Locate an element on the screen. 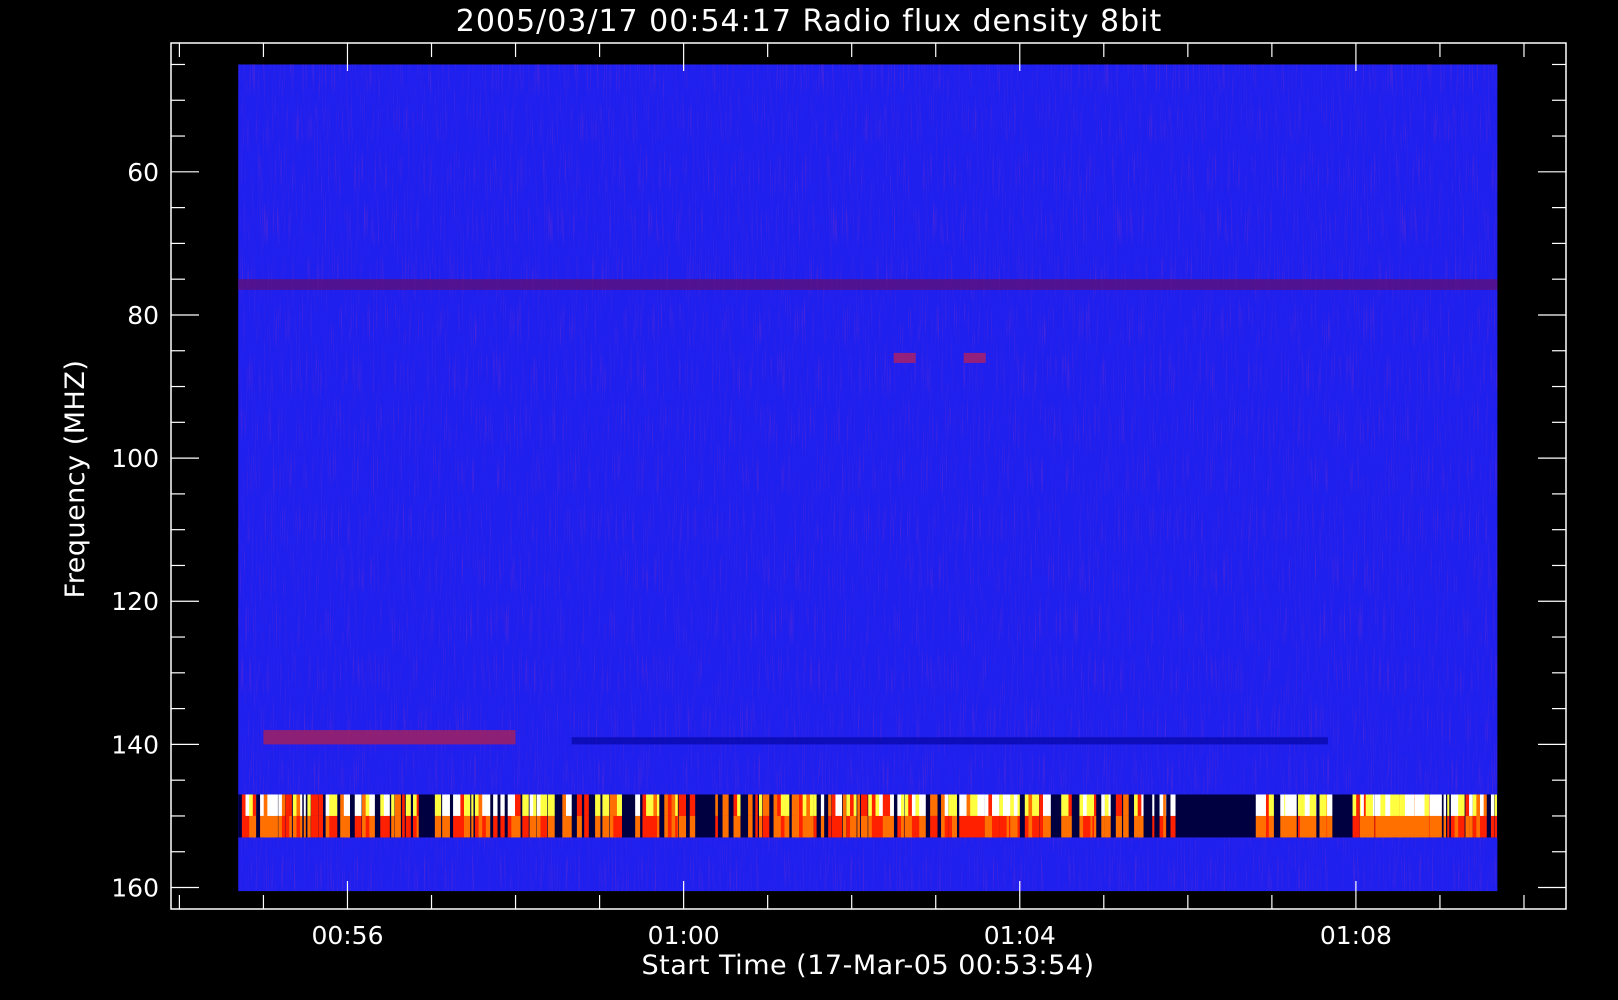  x-tick-label: 01:04 is located at coordinates (1020, 935).